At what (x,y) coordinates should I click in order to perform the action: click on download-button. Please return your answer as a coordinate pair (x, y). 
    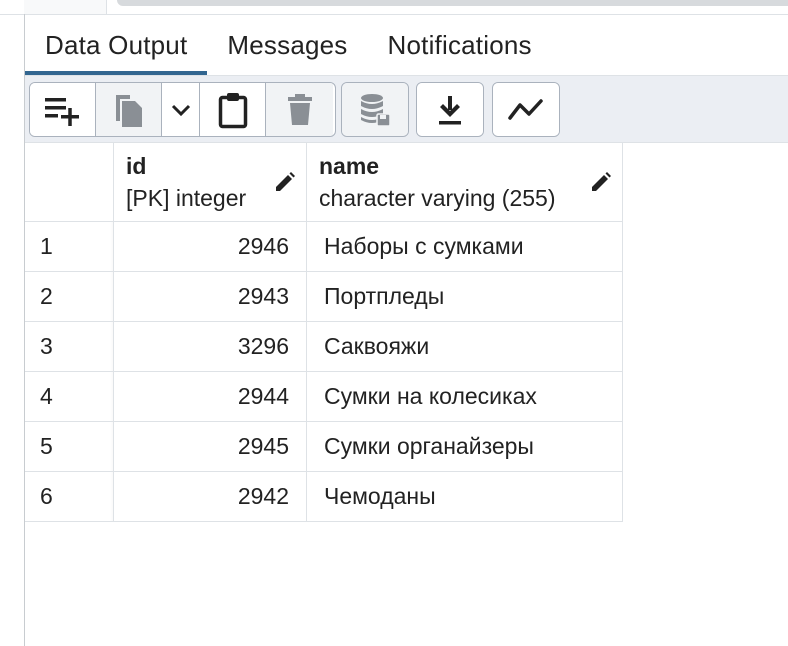
    Looking at the image, I should click on (450, 109).